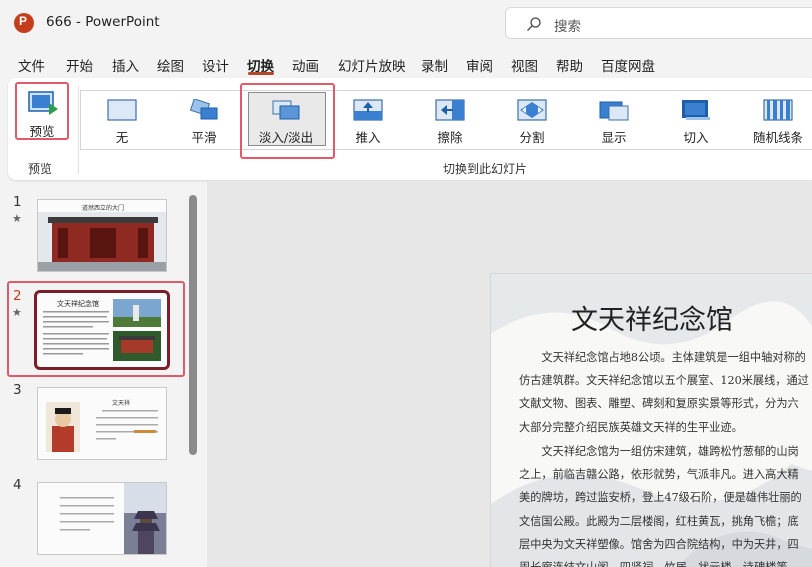 The height and width of the screenshot is (567, 812). What do you see at coordinates (569, 65) in the screenshot?
I see `tab-help: 帮助` at bounding box center [569, 65].